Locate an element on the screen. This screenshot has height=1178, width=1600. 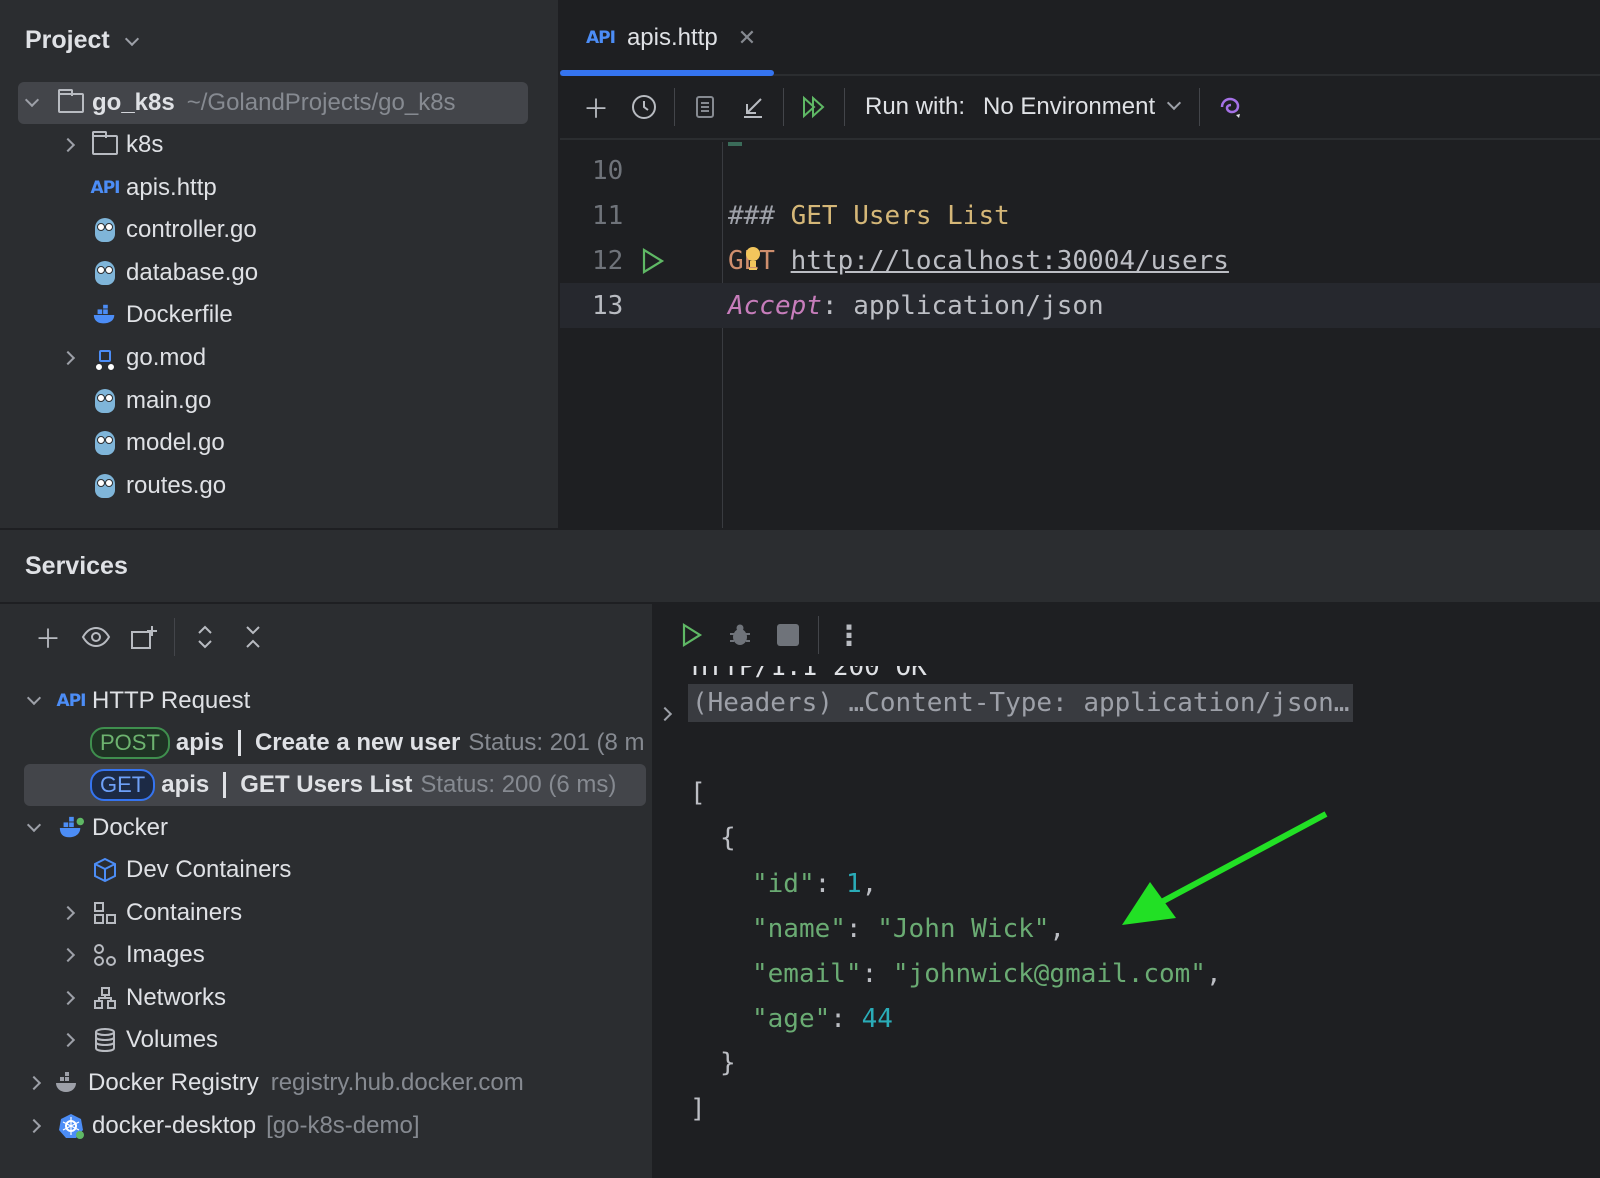
get-status: Status: 200 (6 ms) is located at coordinates (518, 784).